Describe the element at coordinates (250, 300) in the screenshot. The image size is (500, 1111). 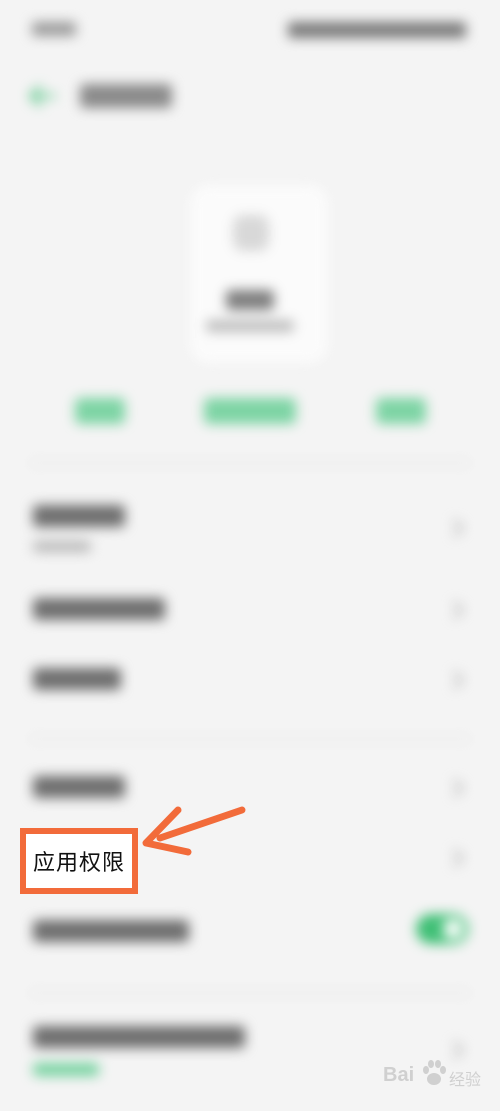
I see `app-name` at that location.